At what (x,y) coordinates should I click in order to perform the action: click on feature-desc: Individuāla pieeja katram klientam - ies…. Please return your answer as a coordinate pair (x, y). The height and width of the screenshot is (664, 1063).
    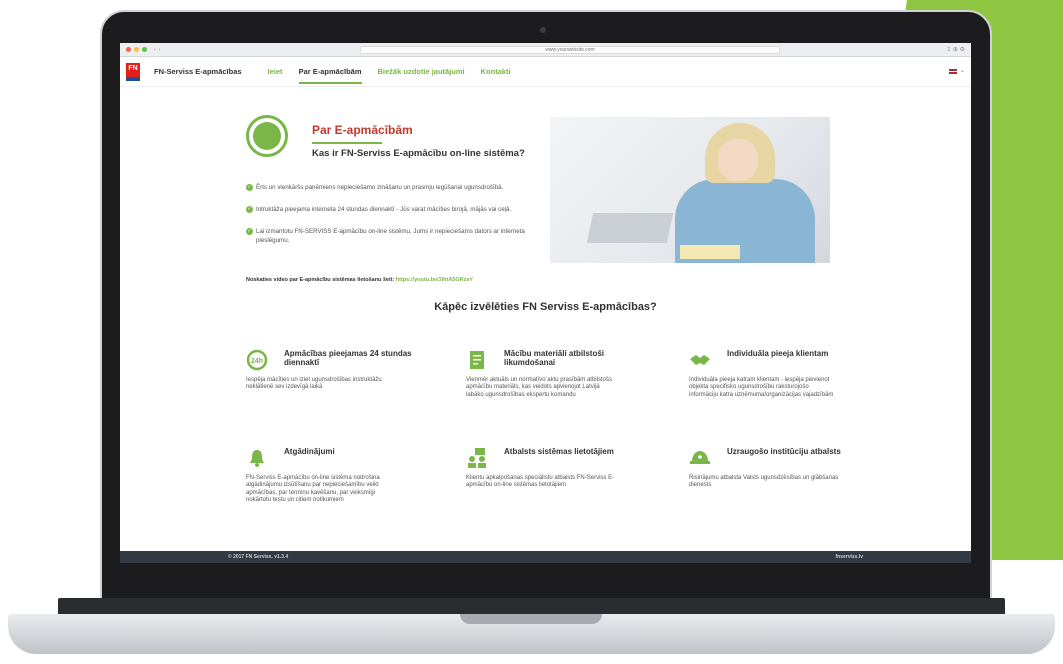
    Looking at the image, I should click on (761, 387).